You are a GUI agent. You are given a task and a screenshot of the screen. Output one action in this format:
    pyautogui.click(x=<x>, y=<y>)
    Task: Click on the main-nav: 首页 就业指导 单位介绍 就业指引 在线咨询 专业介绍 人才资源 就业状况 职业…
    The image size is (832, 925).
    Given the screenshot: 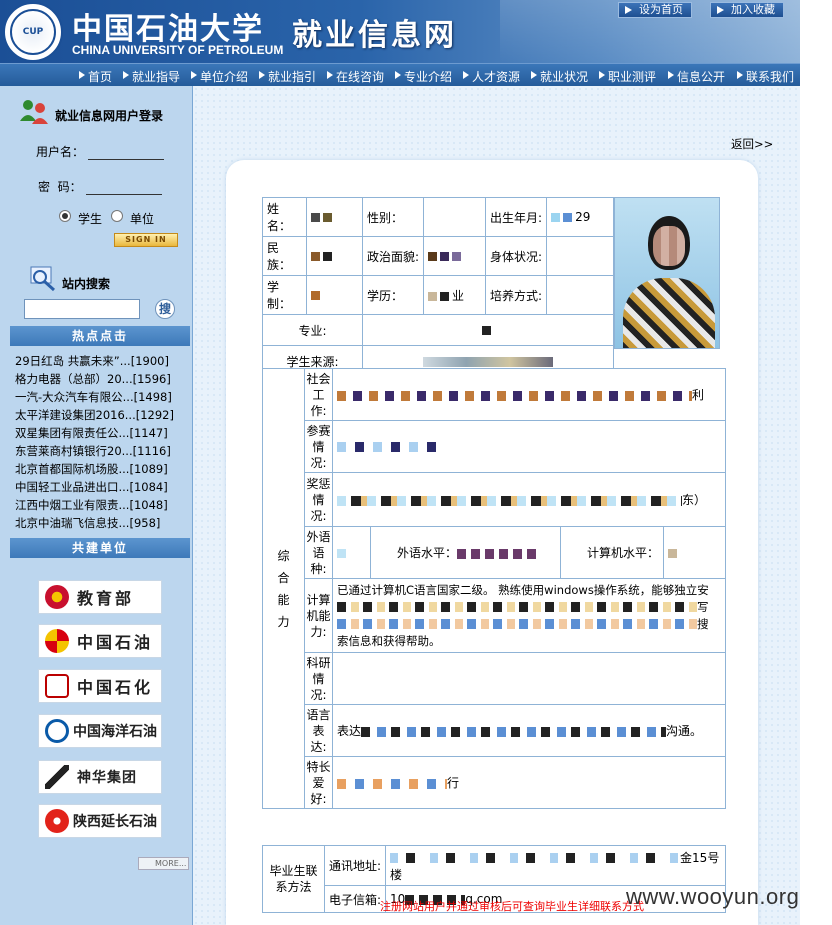 What is the action you would take?
    pyautogui.click(x=400, y=74)
    